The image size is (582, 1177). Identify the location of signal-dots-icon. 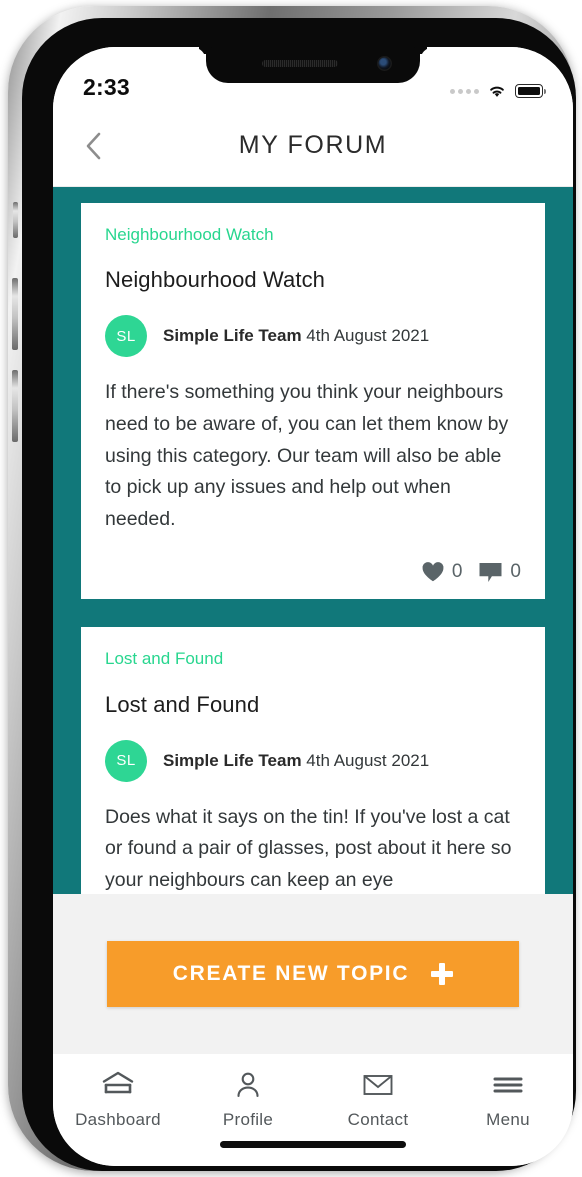
(464, 91).